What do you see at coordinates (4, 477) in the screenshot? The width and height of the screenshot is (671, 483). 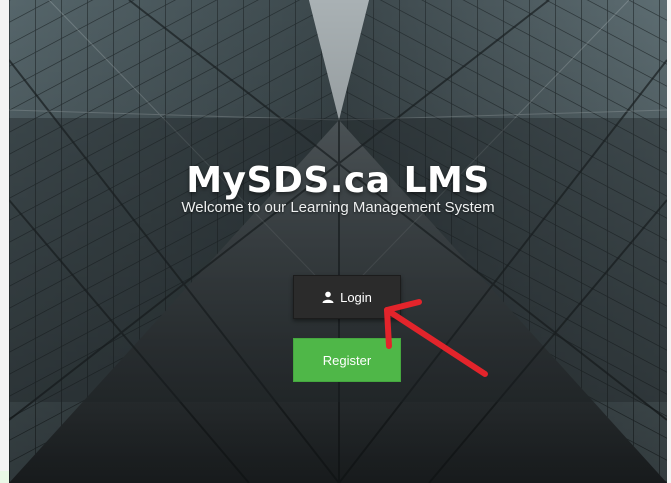 I see `bottom-corner-tint` at bounding box center [4, 477].